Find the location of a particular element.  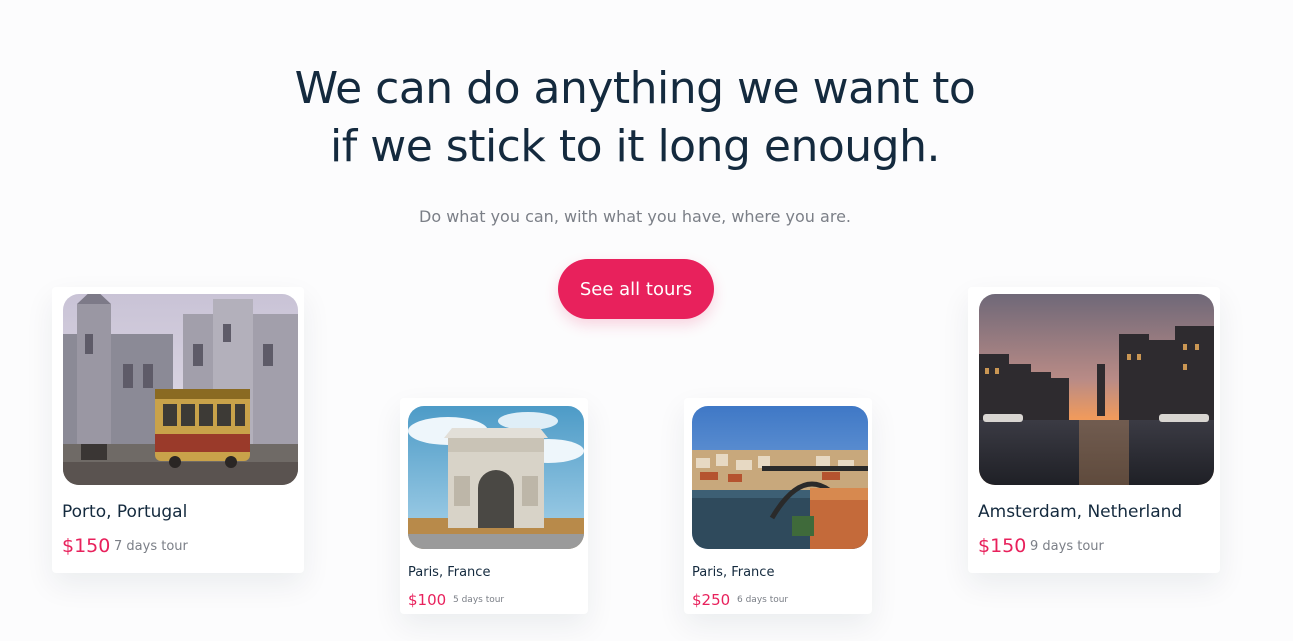

tour-duration: 7 days tour is located at coordinates (151, 546).